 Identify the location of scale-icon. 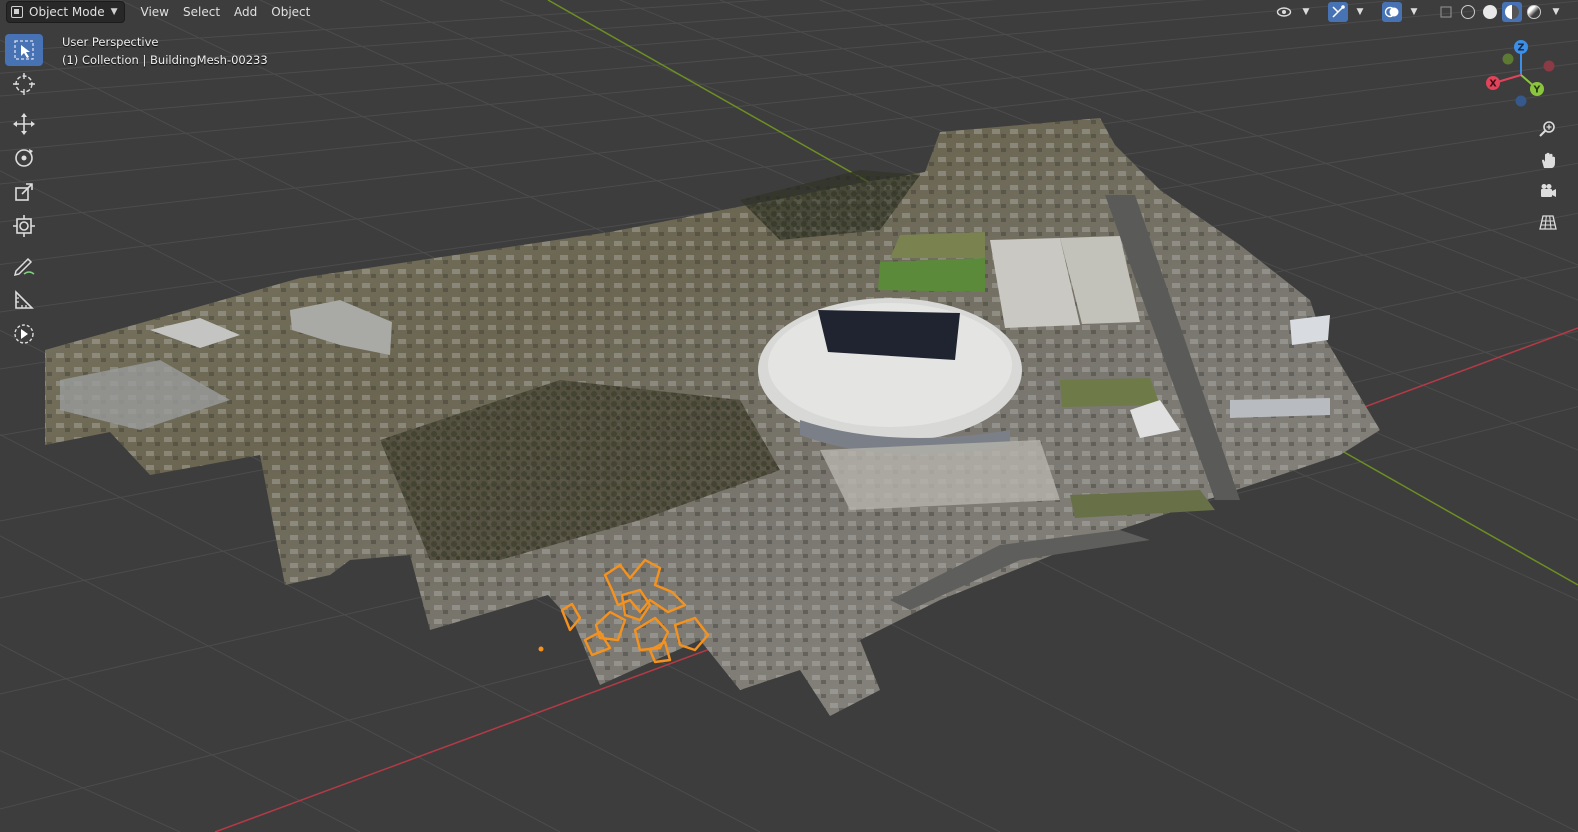
(24, 192).